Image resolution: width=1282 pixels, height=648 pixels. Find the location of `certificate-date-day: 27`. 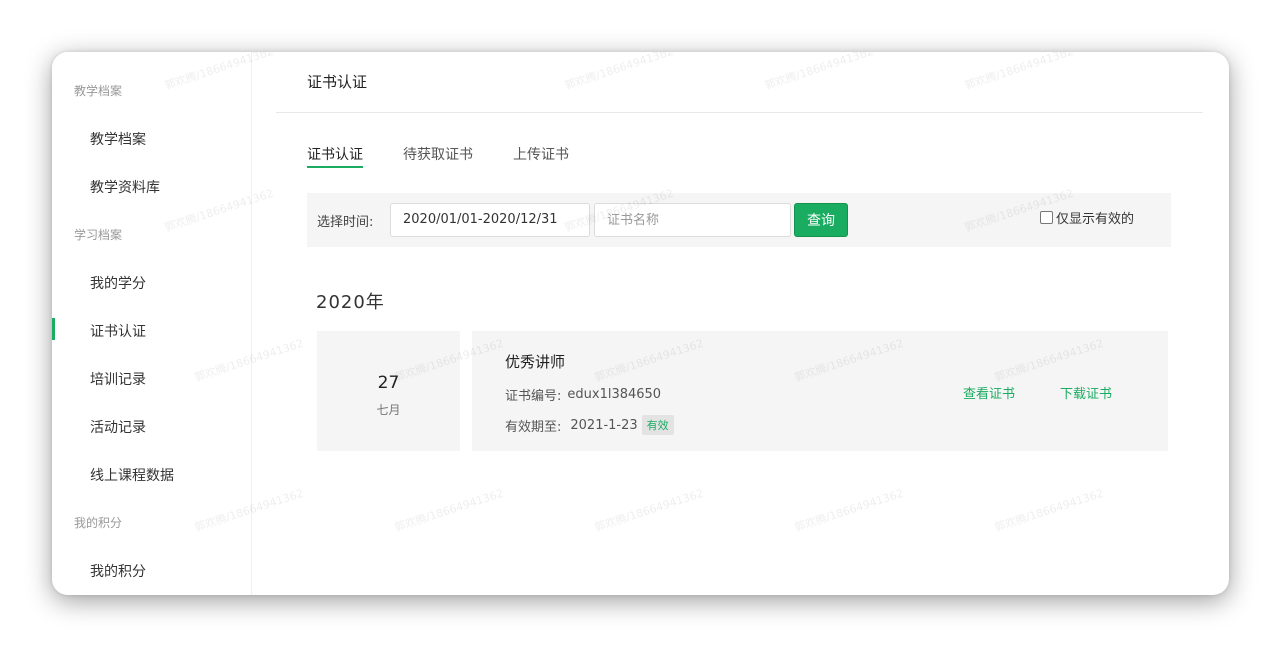

certificate-date-day: 27 is located at coordinates (388, 383).